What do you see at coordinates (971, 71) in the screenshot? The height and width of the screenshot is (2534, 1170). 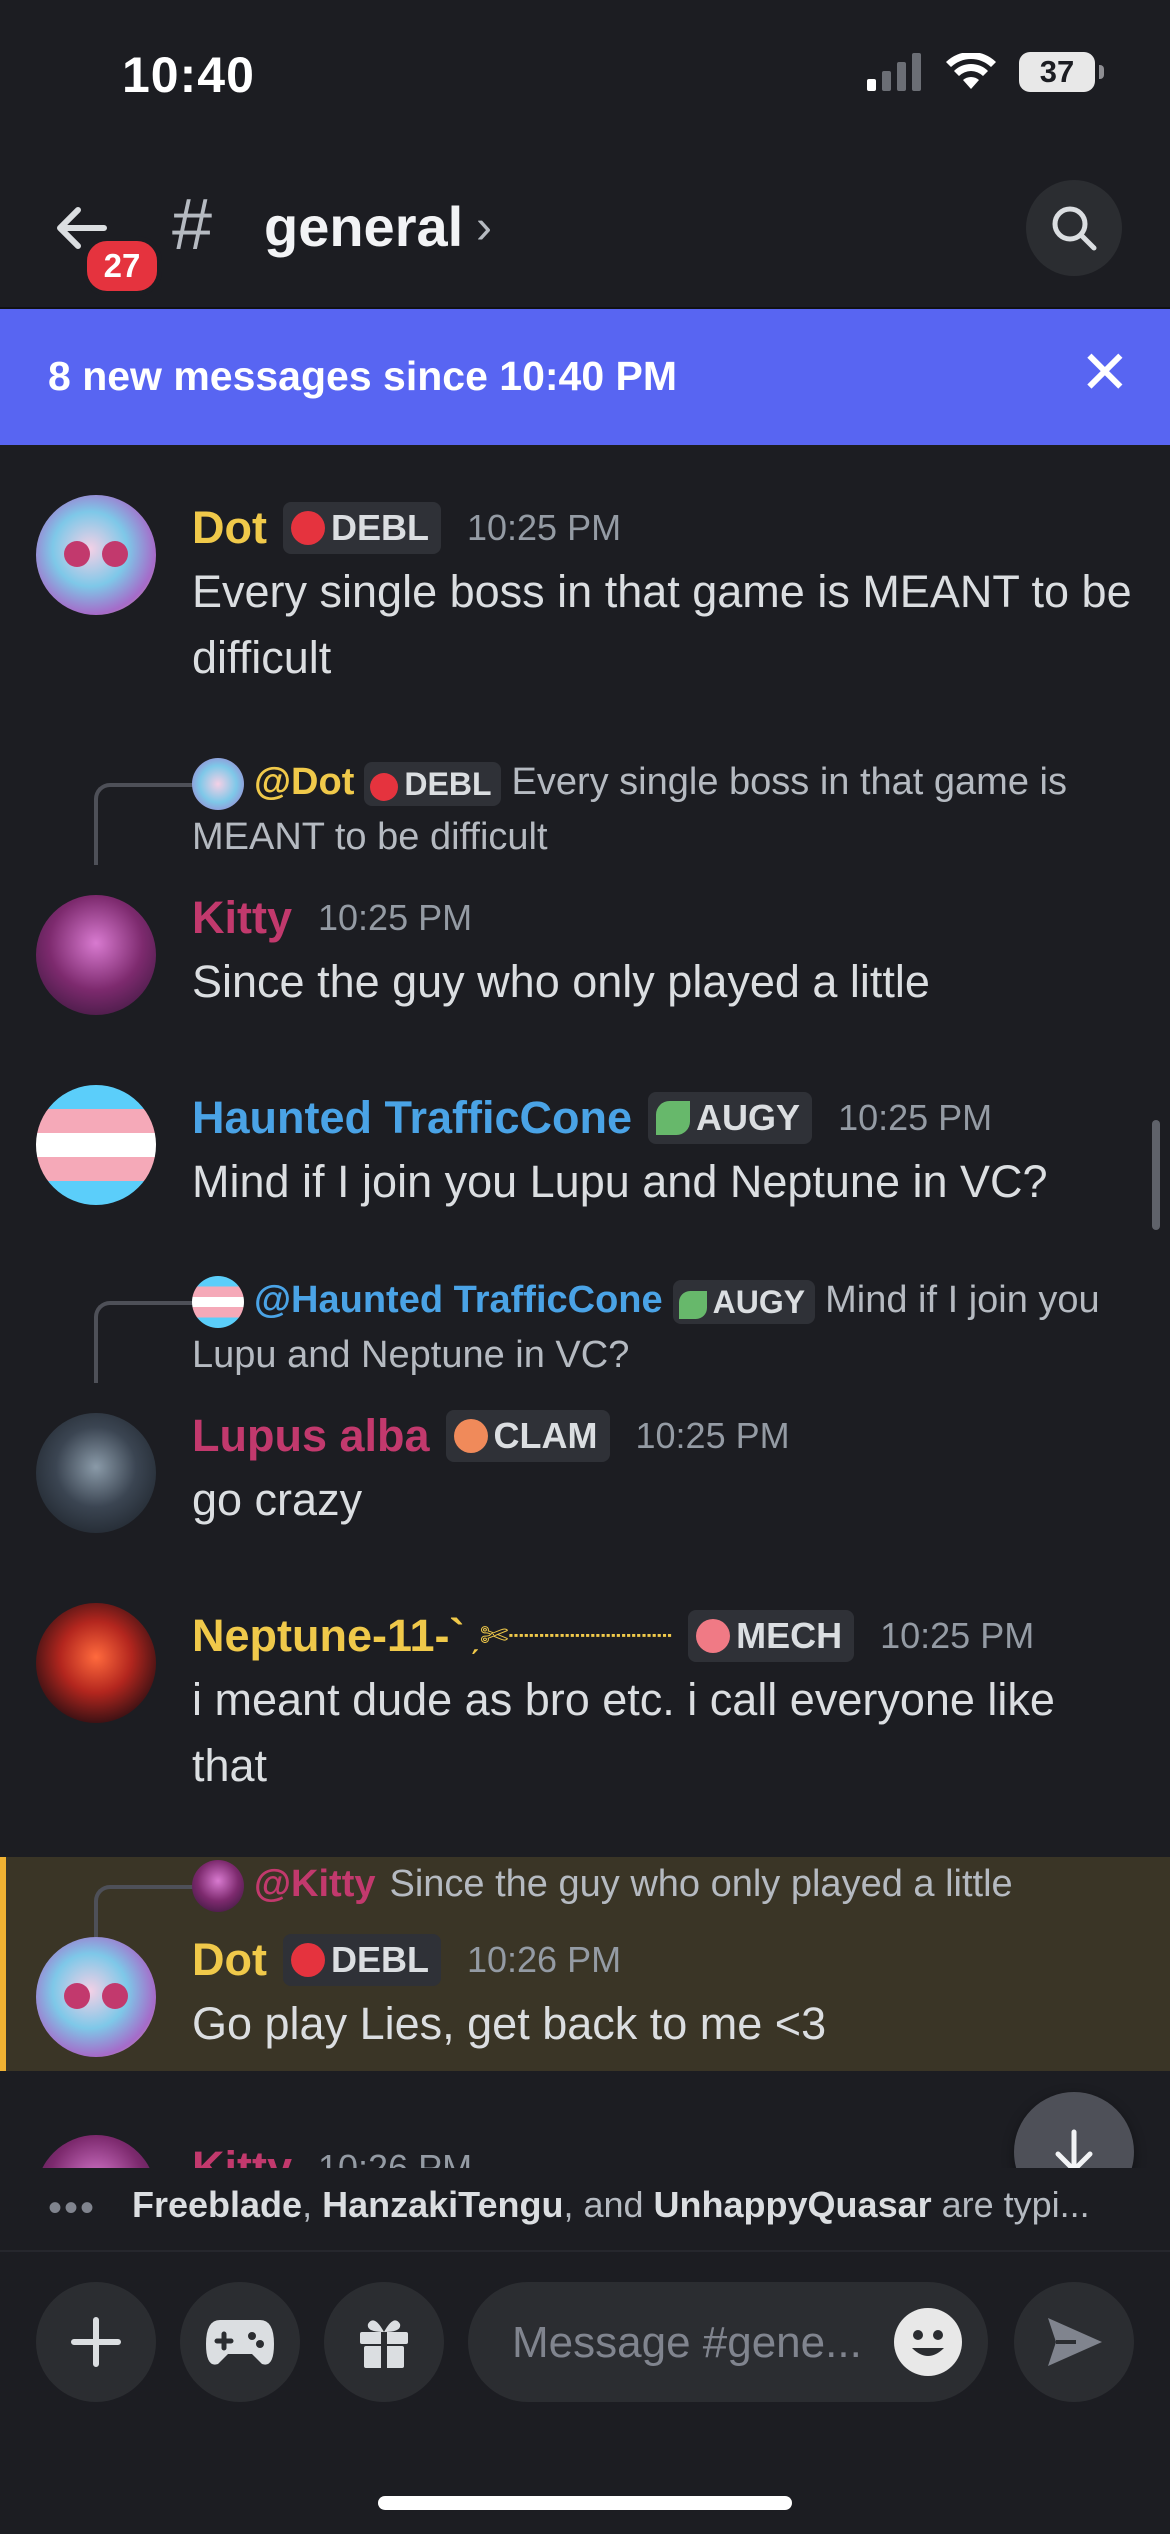 I see `wifi-icon` at bounding box center [971, 71].